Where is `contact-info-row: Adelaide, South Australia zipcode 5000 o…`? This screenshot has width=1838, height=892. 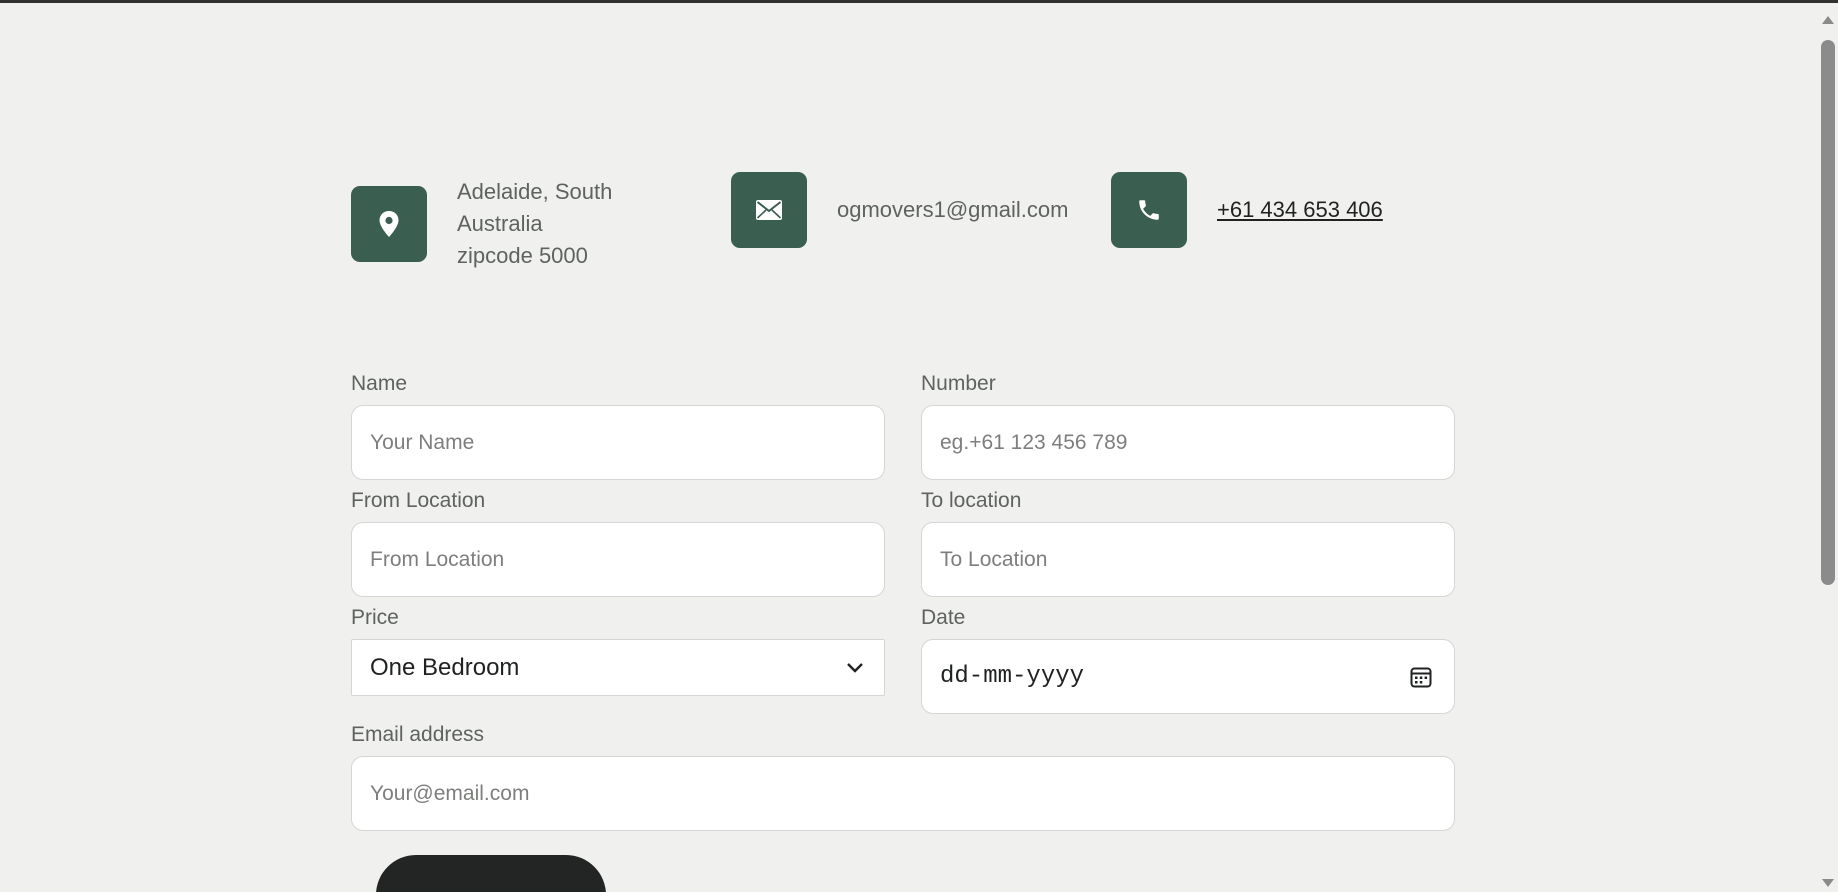
contact-info-row: Adelaide, South Australia zipcode 5000 o… is located at coordinates (901, 220).